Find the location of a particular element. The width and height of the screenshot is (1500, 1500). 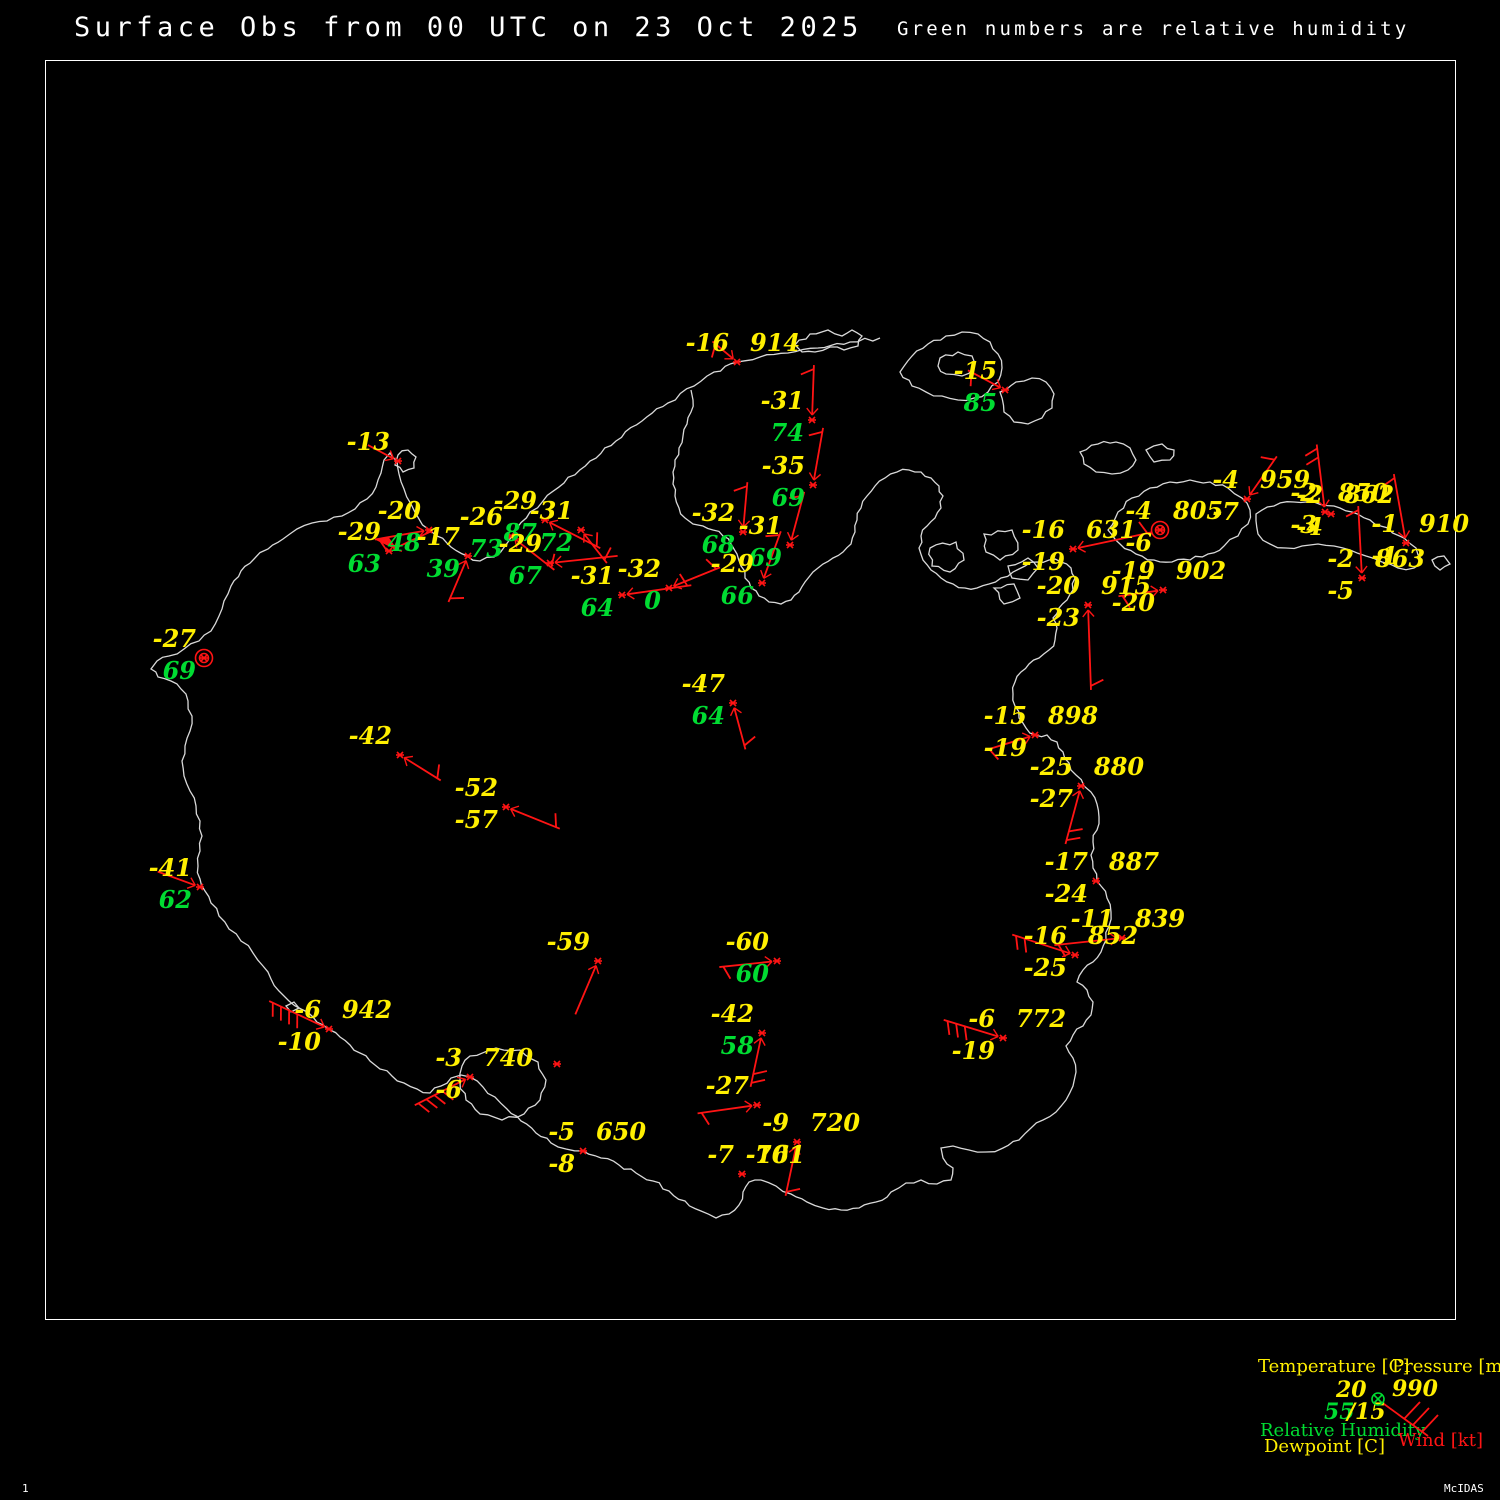

legend-station-symbol-icon is located at coordinates (1378, 1399).